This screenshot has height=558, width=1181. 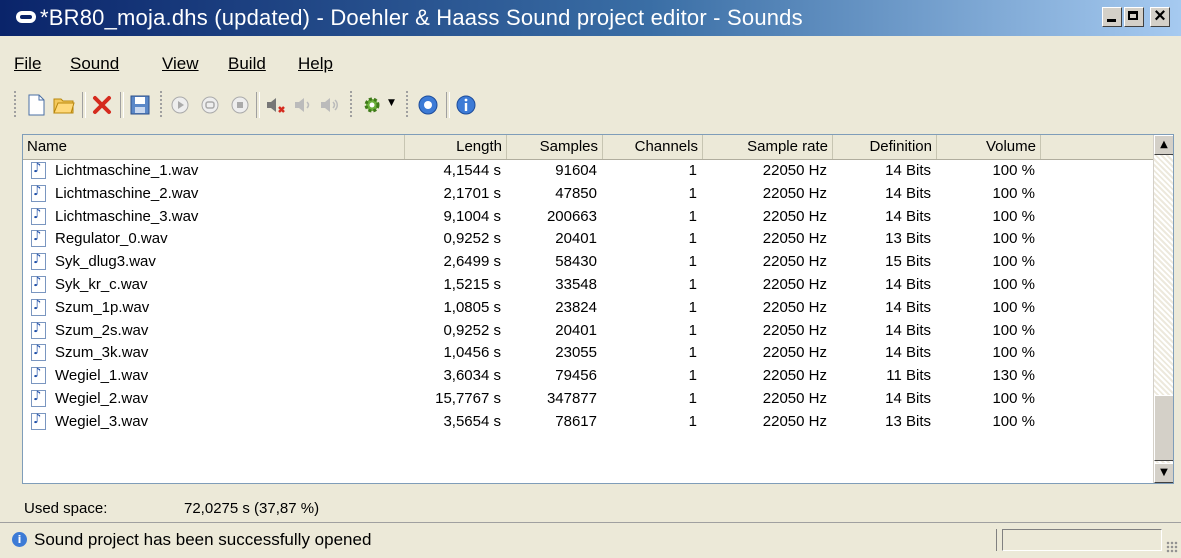 I want to click on close-icon: ×, so click(x=1160, y=16).